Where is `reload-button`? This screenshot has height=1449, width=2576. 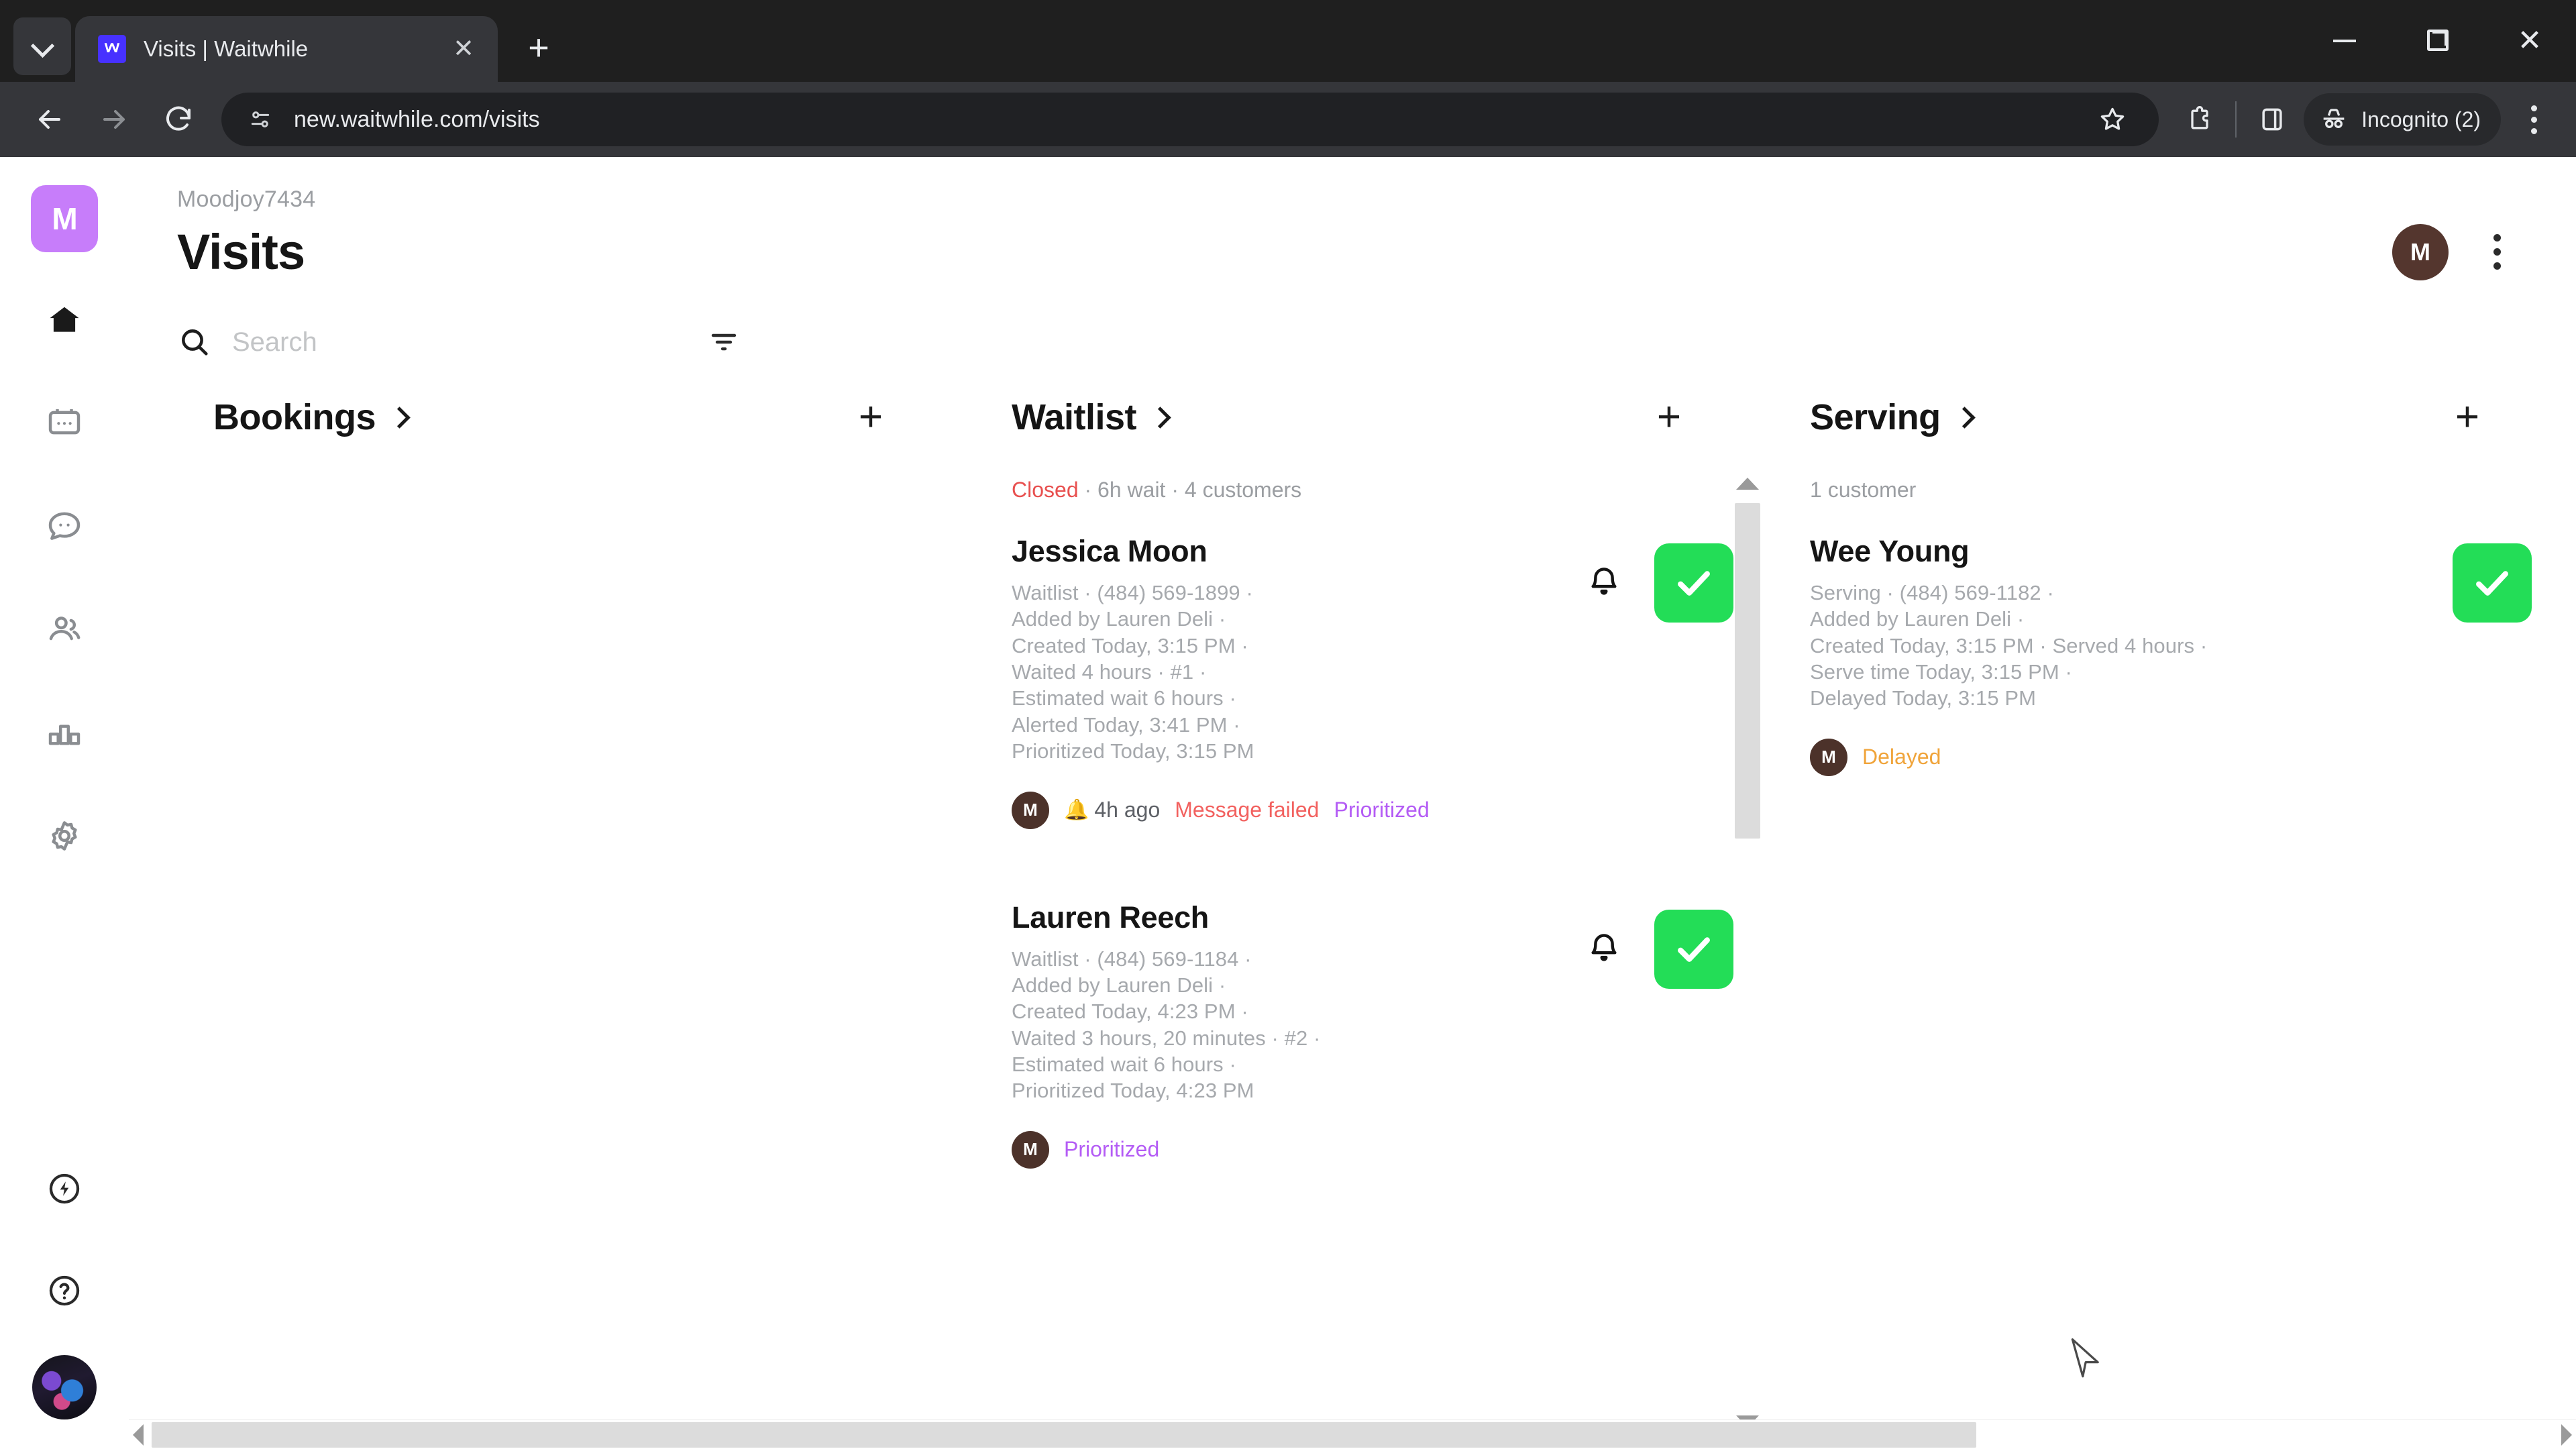
reload-button is located at coordinates (178, 119).